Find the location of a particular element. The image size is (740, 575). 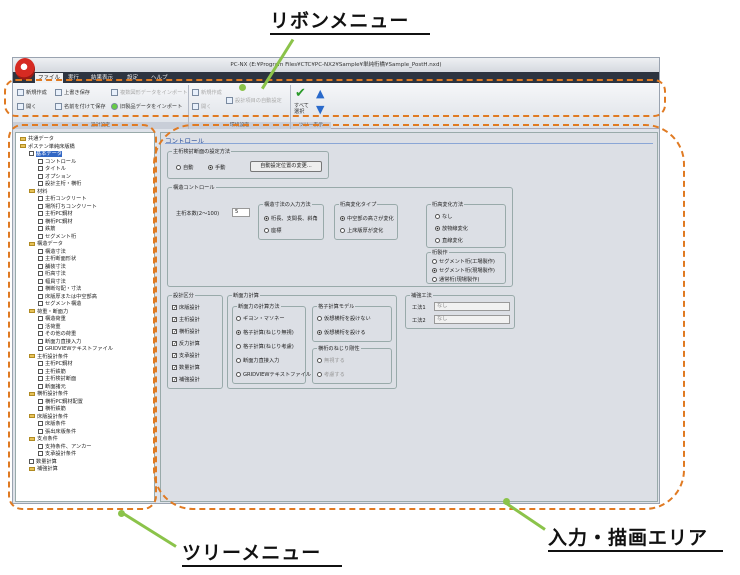

callout-input-area: 入力・描画エリア is located at coordinates (628, 538).